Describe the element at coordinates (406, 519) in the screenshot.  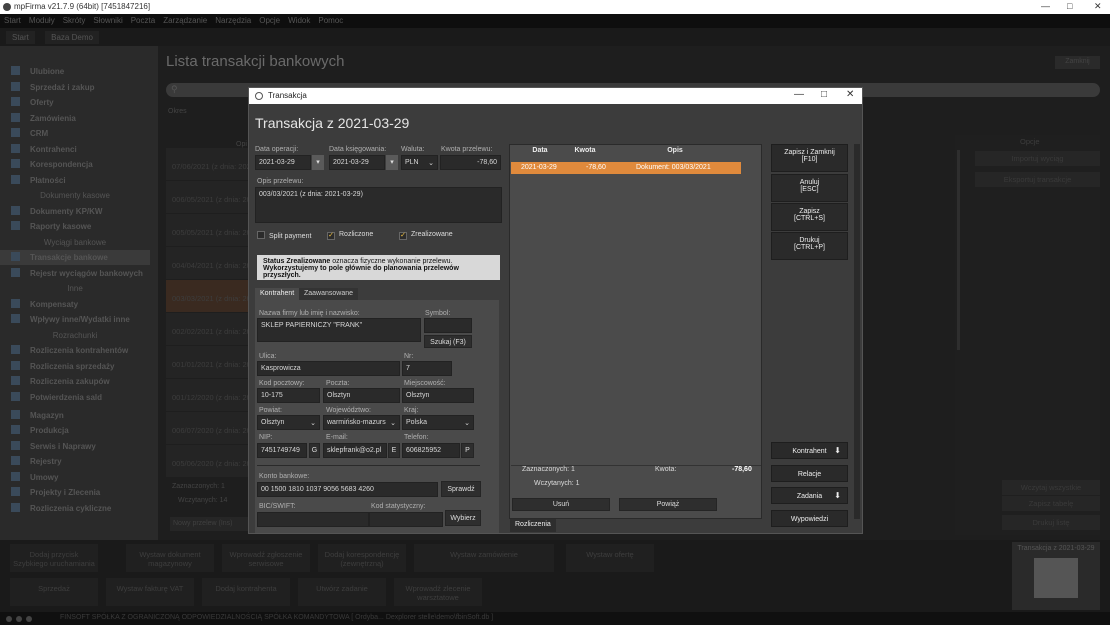
I see `kod-statystyczny-field` at that location.